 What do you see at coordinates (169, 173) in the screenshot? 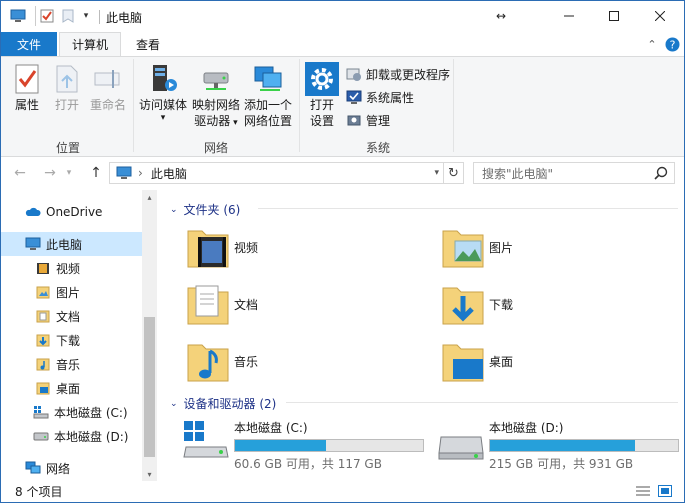
I see `breadcrumb: 此电脑` at bounding box center [169, 173].